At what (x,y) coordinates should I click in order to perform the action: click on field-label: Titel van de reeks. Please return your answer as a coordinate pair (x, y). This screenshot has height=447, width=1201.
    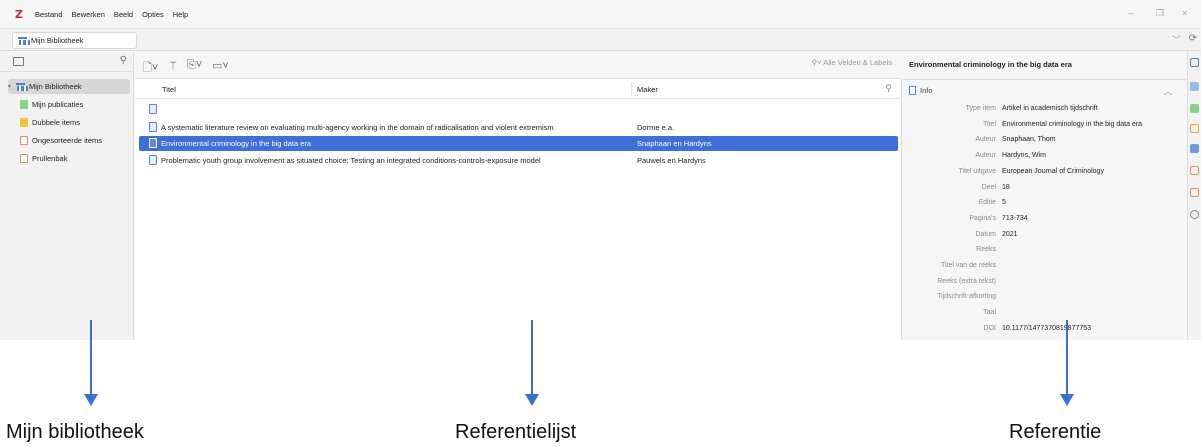
    Looking at the image, I should click on (968, 265).